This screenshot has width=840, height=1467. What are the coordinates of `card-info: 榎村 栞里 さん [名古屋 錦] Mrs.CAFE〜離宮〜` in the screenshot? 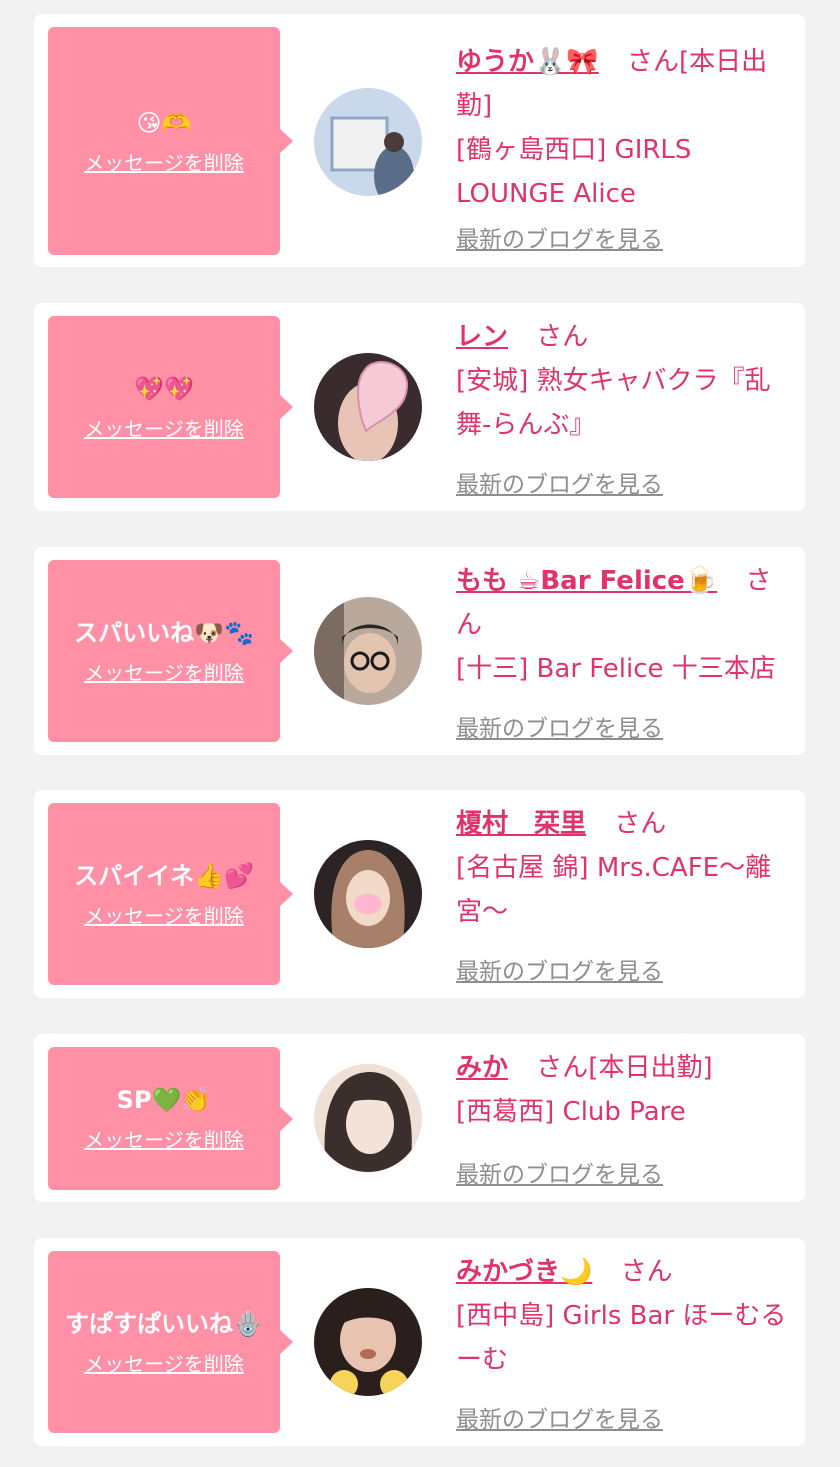 It's located at (625, 868).